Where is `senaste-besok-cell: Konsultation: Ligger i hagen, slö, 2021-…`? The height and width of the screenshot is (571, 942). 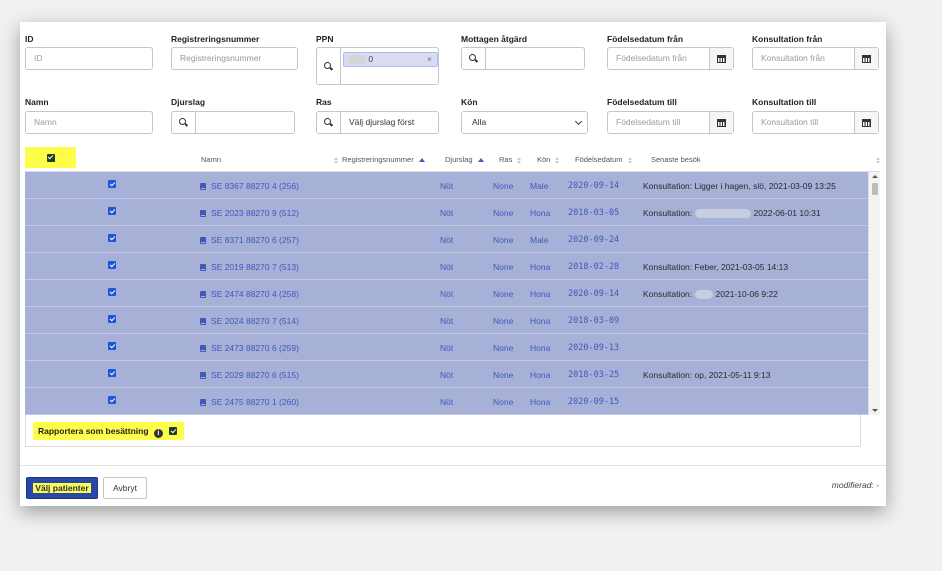 senaste-besok-cell: Konsultation: Ligger i hagen, slö, 2021-… is located at coordinates (739, 186).